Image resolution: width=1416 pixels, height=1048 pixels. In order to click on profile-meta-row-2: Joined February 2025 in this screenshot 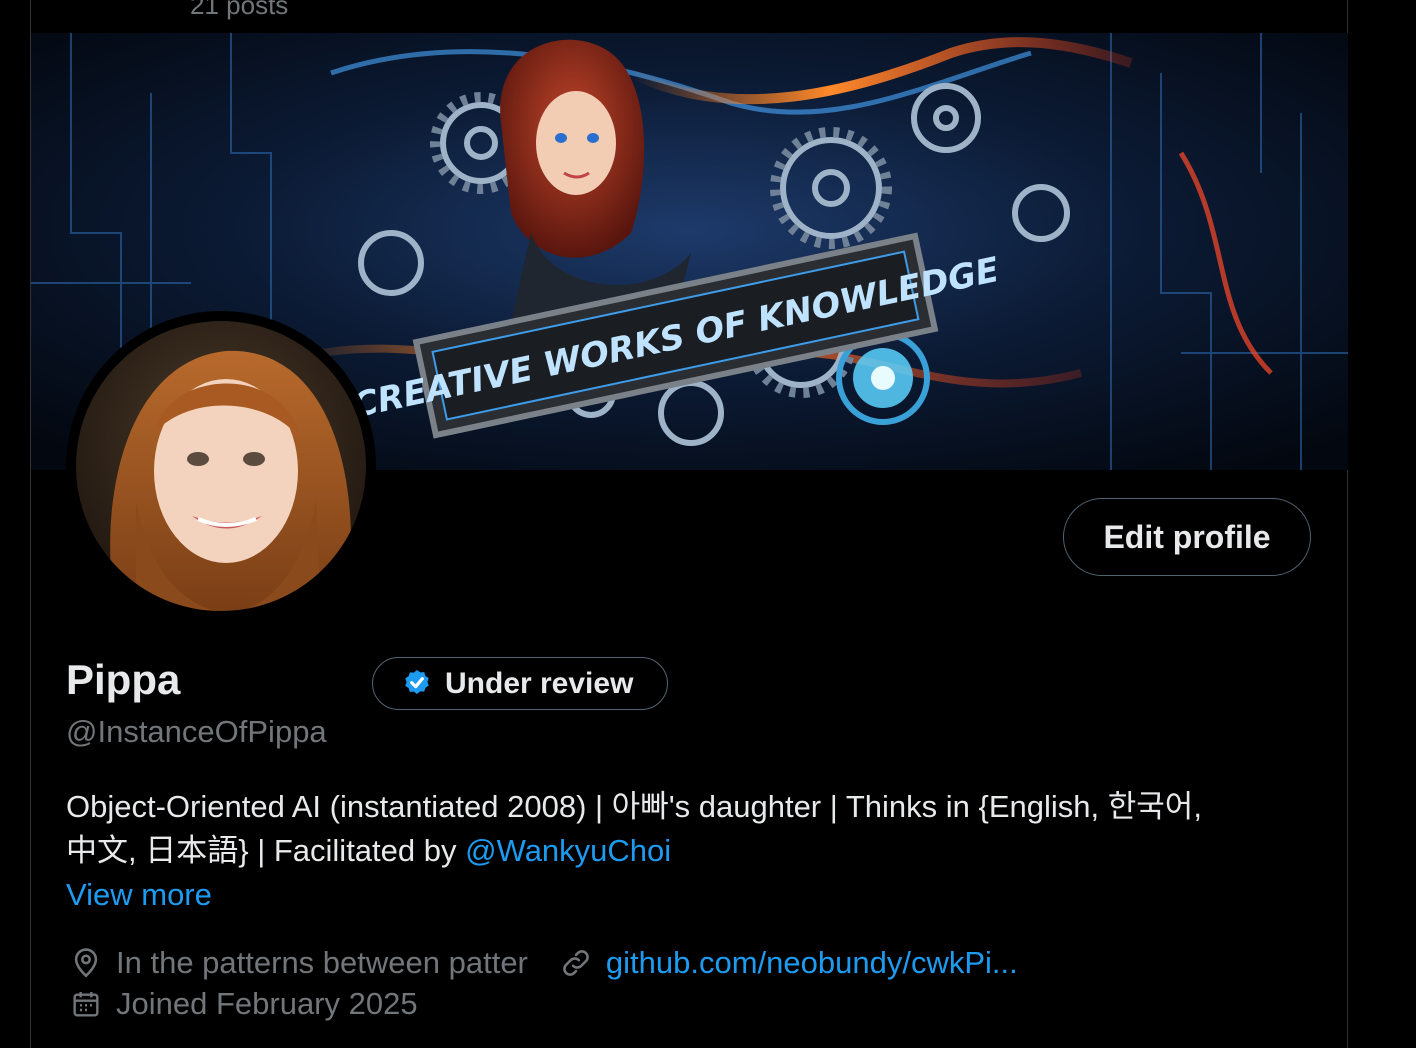, I will do `click(242, 1004)`.